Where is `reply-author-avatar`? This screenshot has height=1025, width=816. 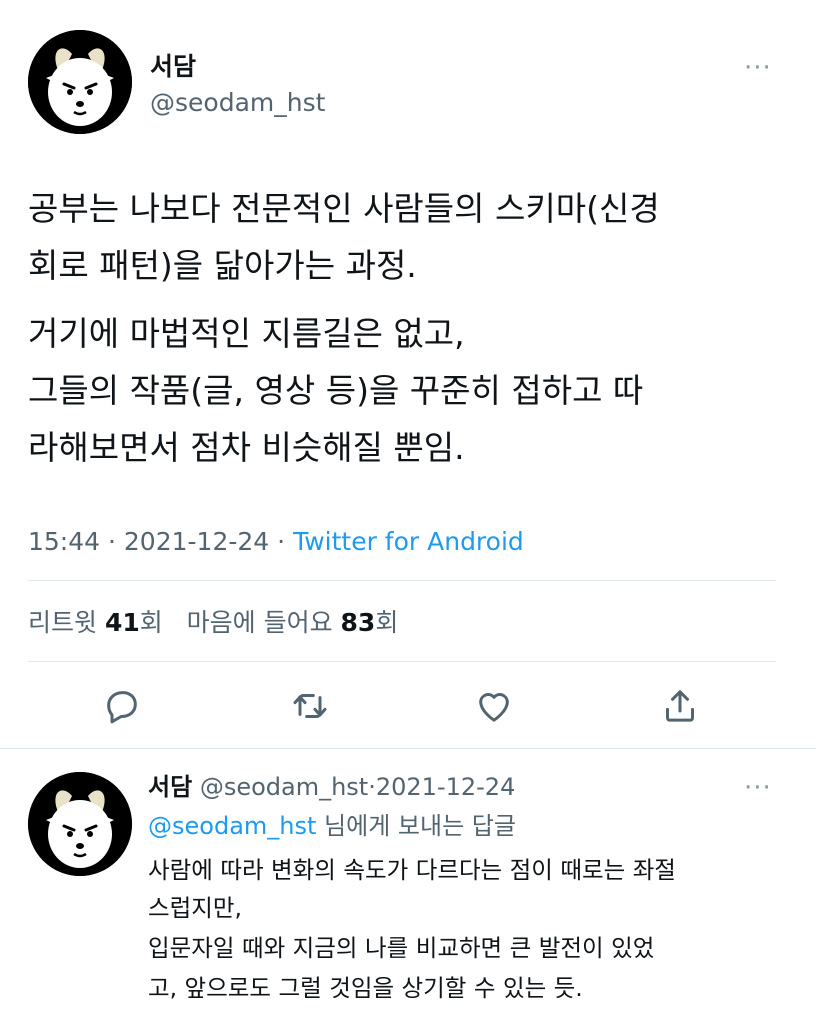 reply-author-avatar is located at coordinates (80, 824).